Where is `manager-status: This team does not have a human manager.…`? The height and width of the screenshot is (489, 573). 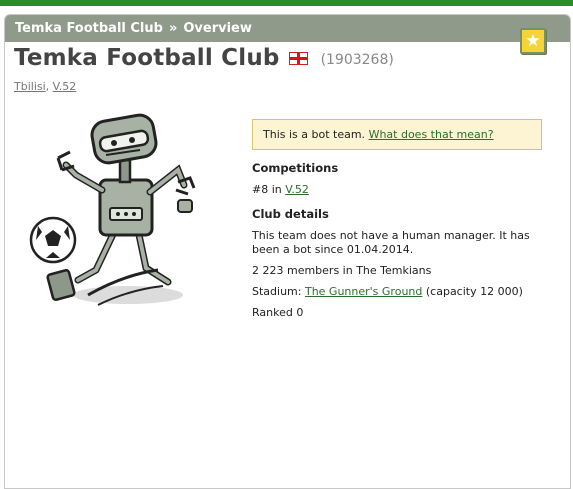
manager-status: This team does not have a human manager.… is located at coordinates (391, 242).